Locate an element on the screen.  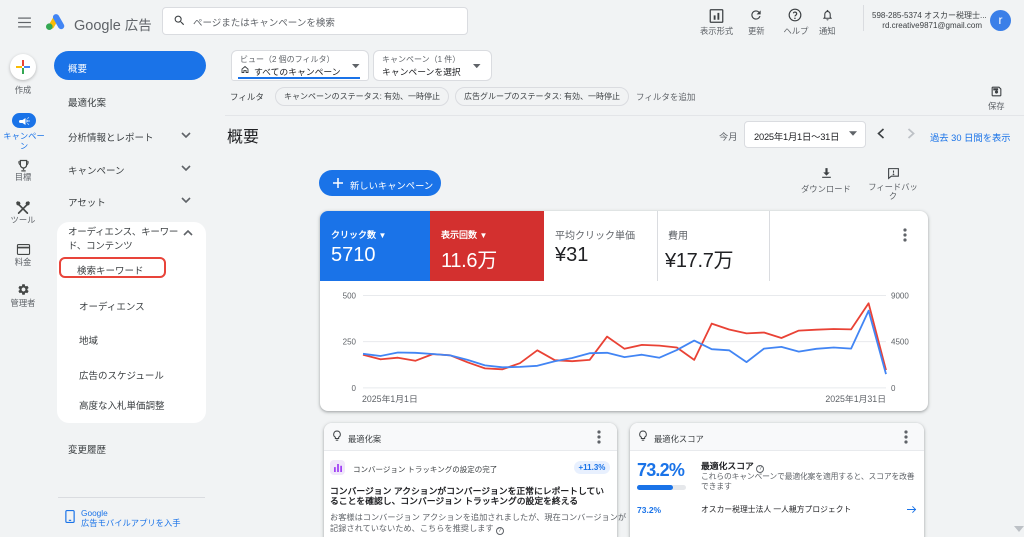
svg-text: 250 is located at coordinates (350, 342).